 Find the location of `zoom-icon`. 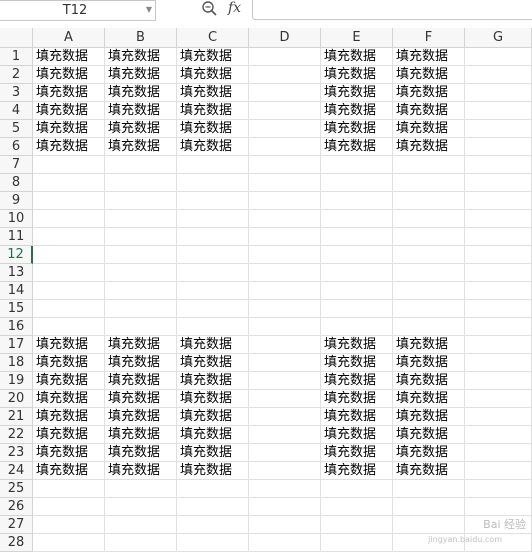

zoom-icon is located at coordinates (210, 9).